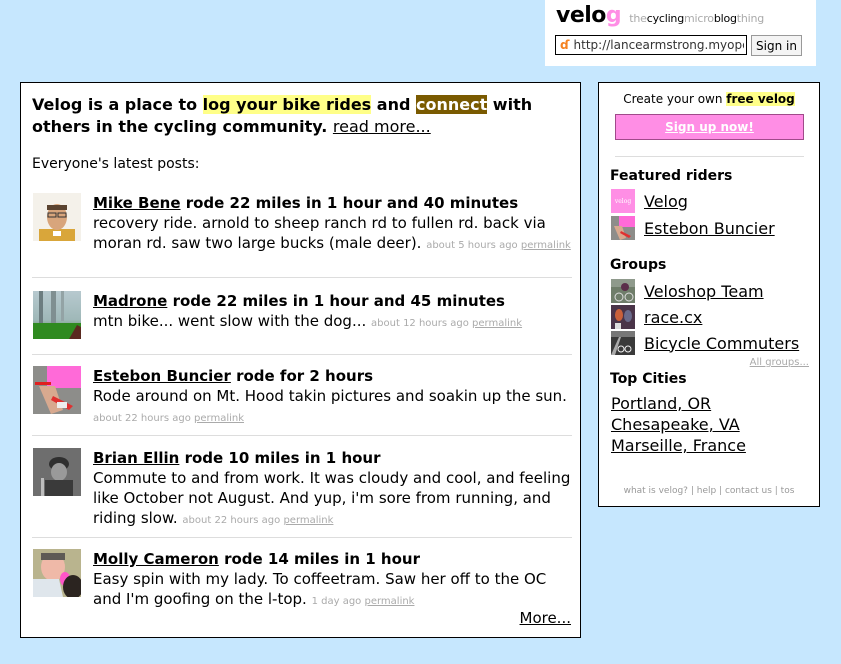 This screenshot has height=664, width=841. What do you see at coordinates (704, 291) in the screenshot?
I see `group-link: Veloshop Team` at bounding box center [704, 291].